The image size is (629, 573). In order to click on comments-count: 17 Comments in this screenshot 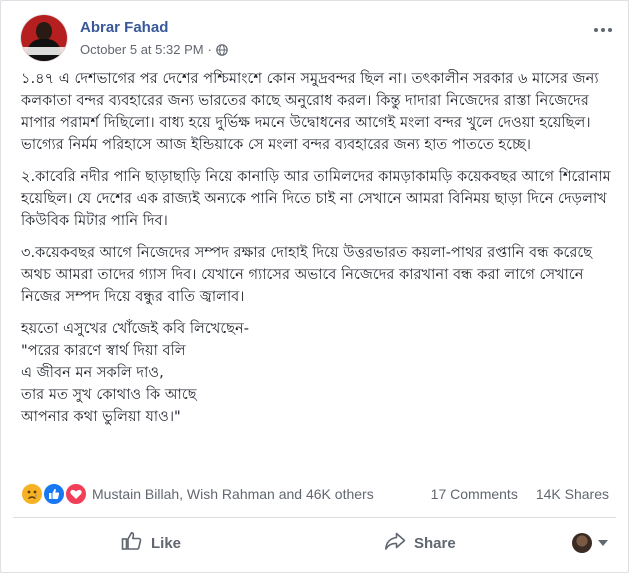, I will do `click(474, 494)`.